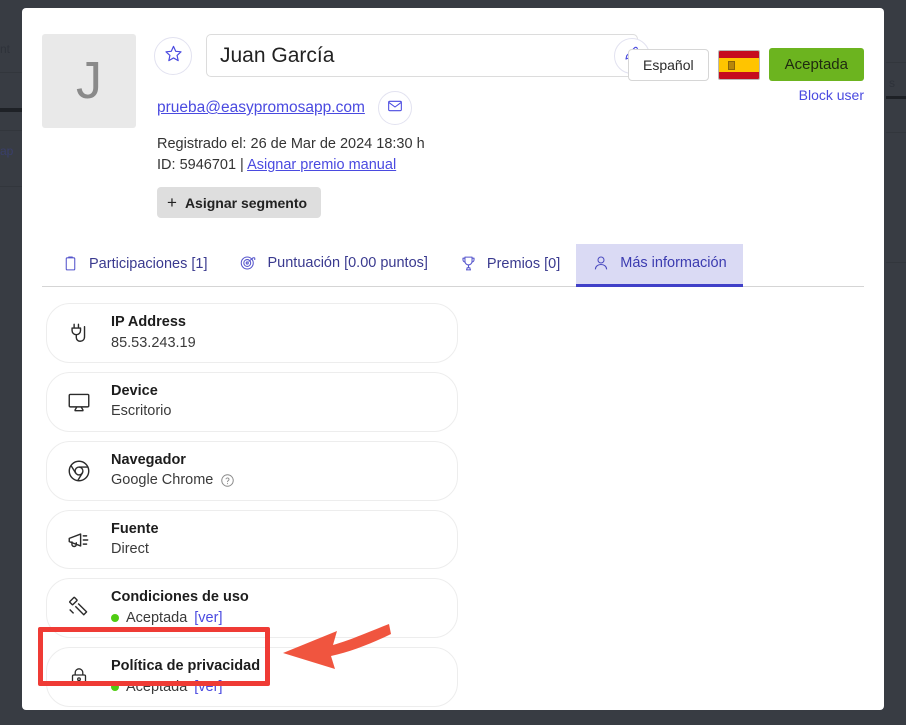 The width and height of the screenshot is (906, 725). What do you see at coordinates (79, 608) in the screenshot?
I see `gavel-icon` at bounding box center [79, 608].